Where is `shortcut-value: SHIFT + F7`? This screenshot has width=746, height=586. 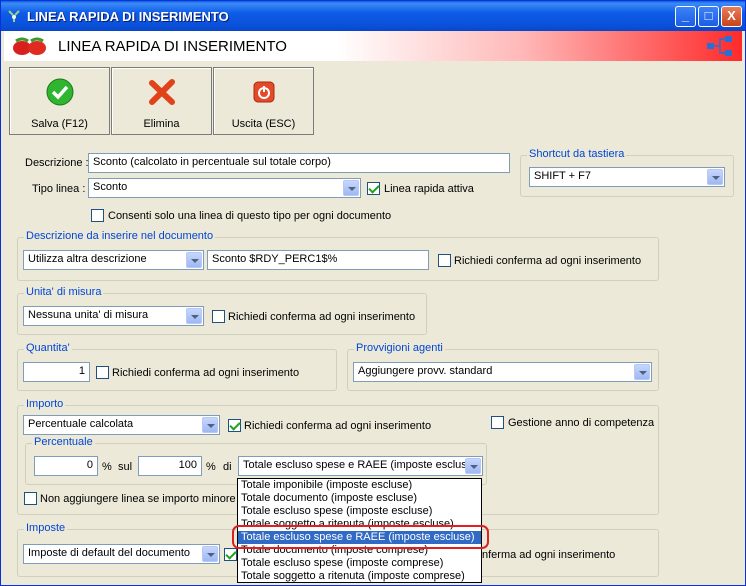
shortcut-value: SHIFT + F7 is located at coordinates (562, 176).